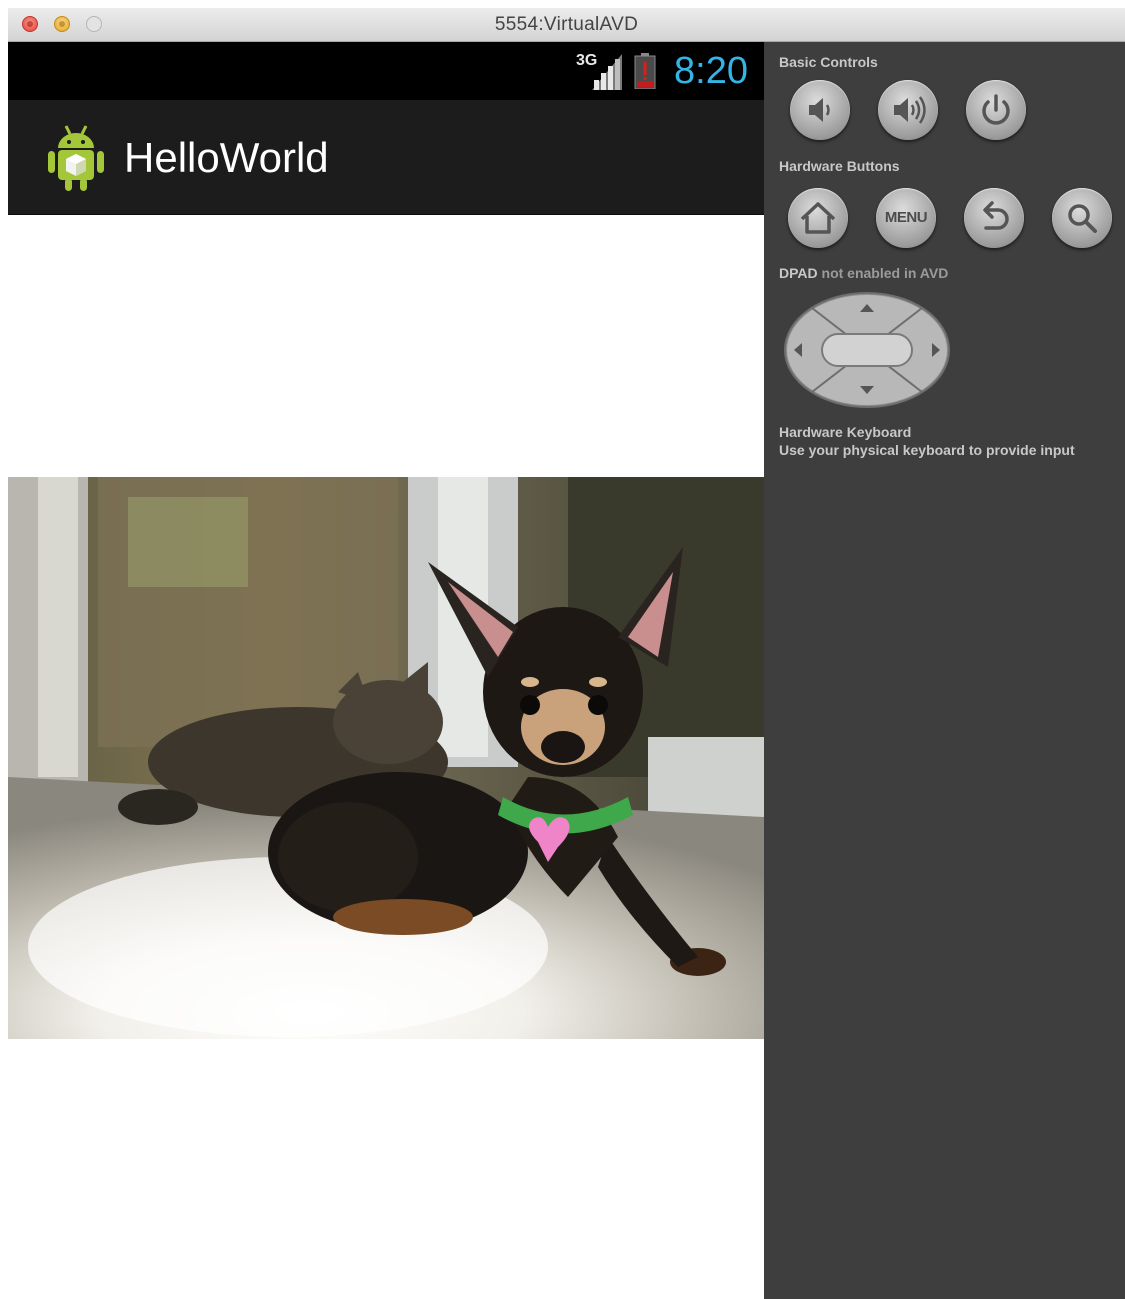 This screenshot has height=1299, width=1125. What do you see at coordinates (386, 158) in the screenshot?
I see `action-bar: HelloWorld` at bounding box center [386, 158].